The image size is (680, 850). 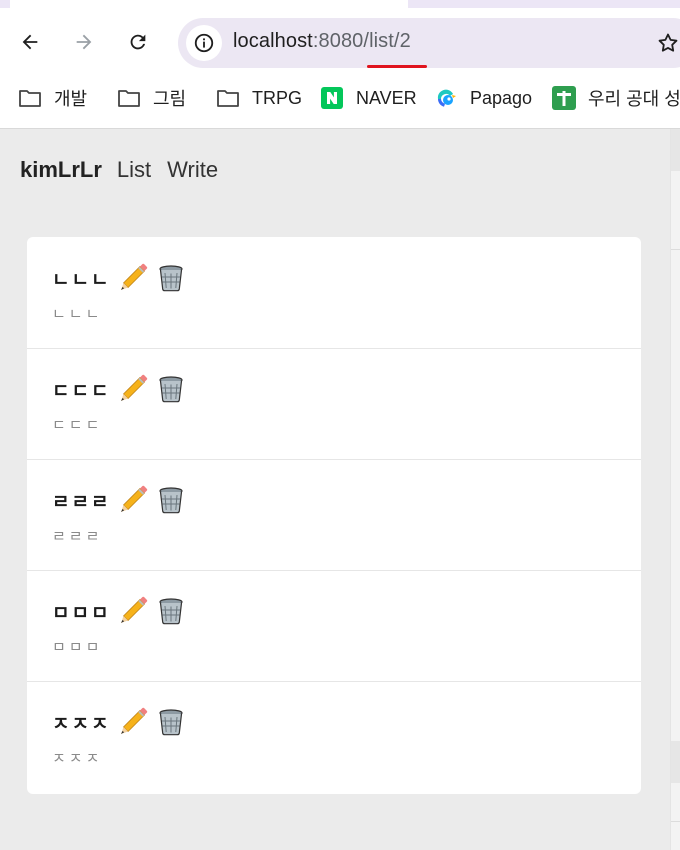 What do you see at coordinates (81, 722) in the screenshot?
I see `list-item-title: ㅈㅈㅈ` at bounding box center [81, 722].